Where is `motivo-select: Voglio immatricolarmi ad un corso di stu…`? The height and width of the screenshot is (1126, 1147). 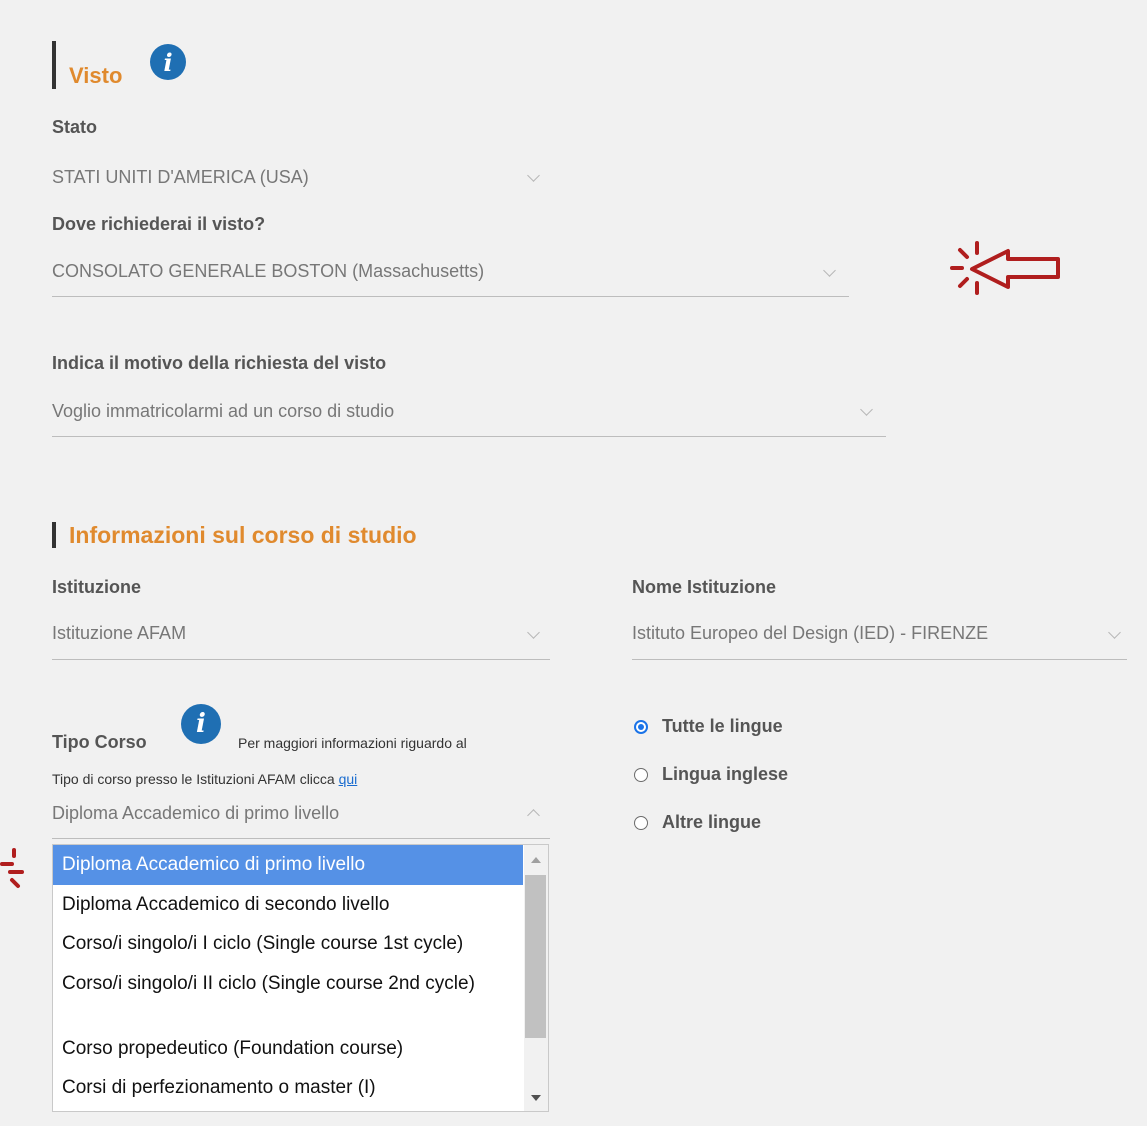
motivo-select: Voglio immatricolarmi ad un corso di stu… is located at coordinates (223, 411).